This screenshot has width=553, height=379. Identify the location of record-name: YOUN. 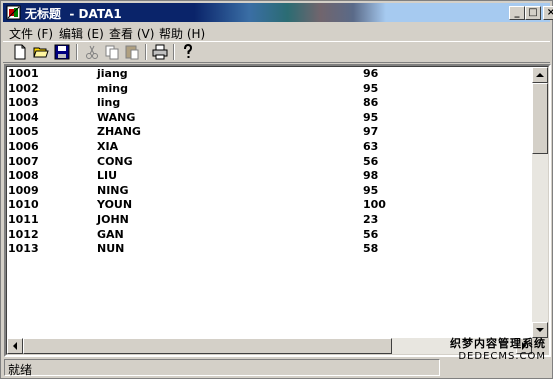
(115, 205).